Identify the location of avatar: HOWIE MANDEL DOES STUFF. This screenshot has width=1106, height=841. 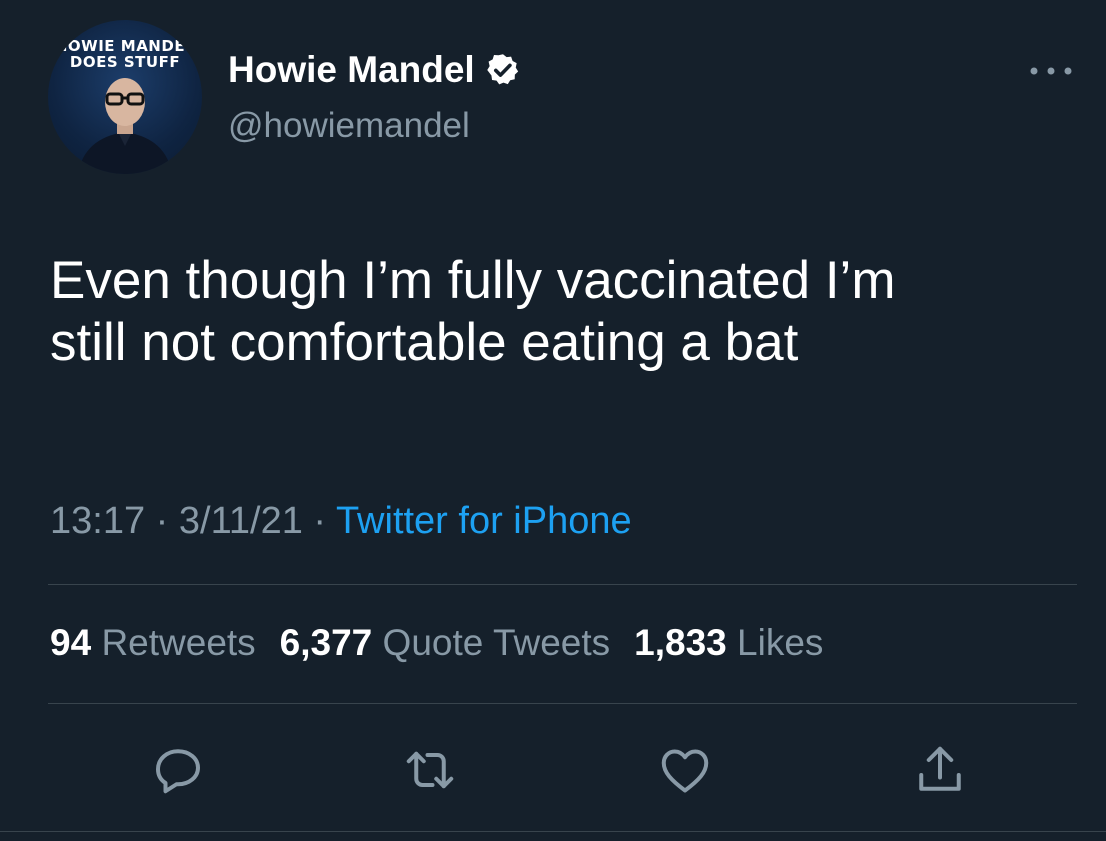
(125, 97).